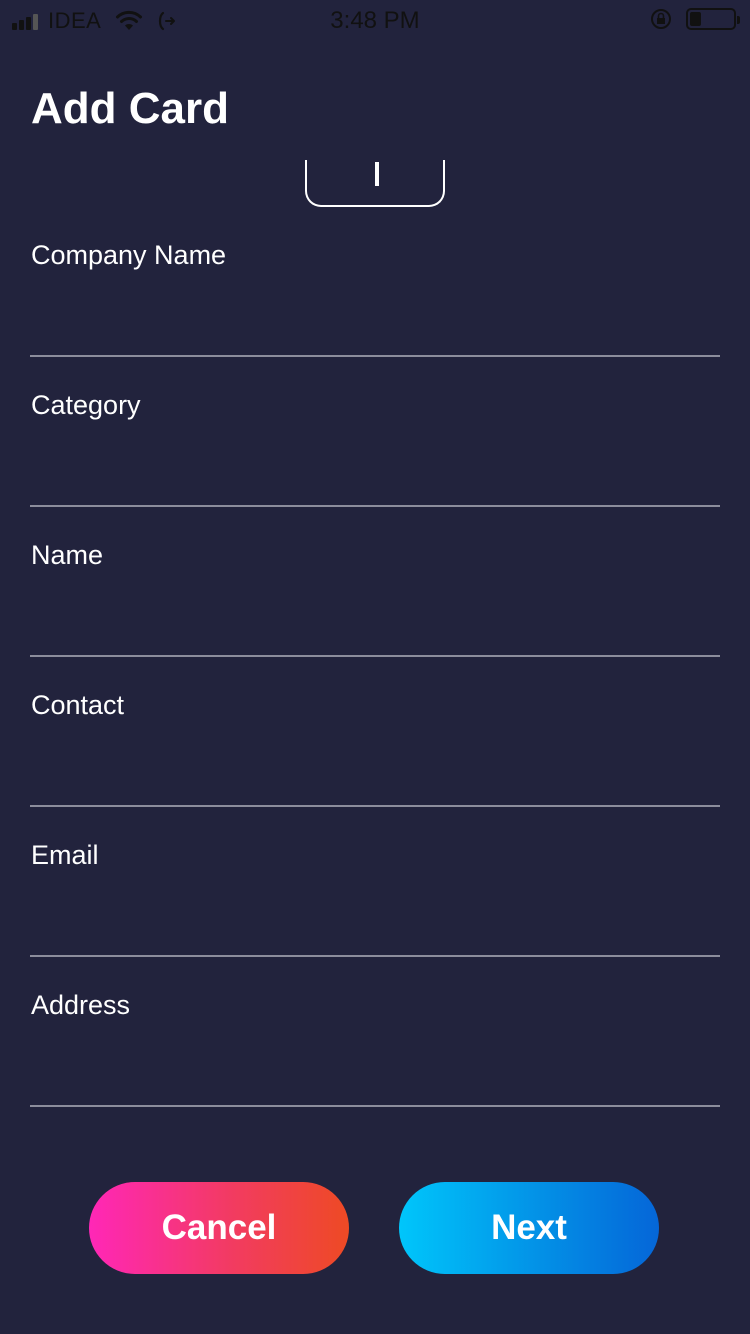  I want to click on contact-input, so click(375, 757).